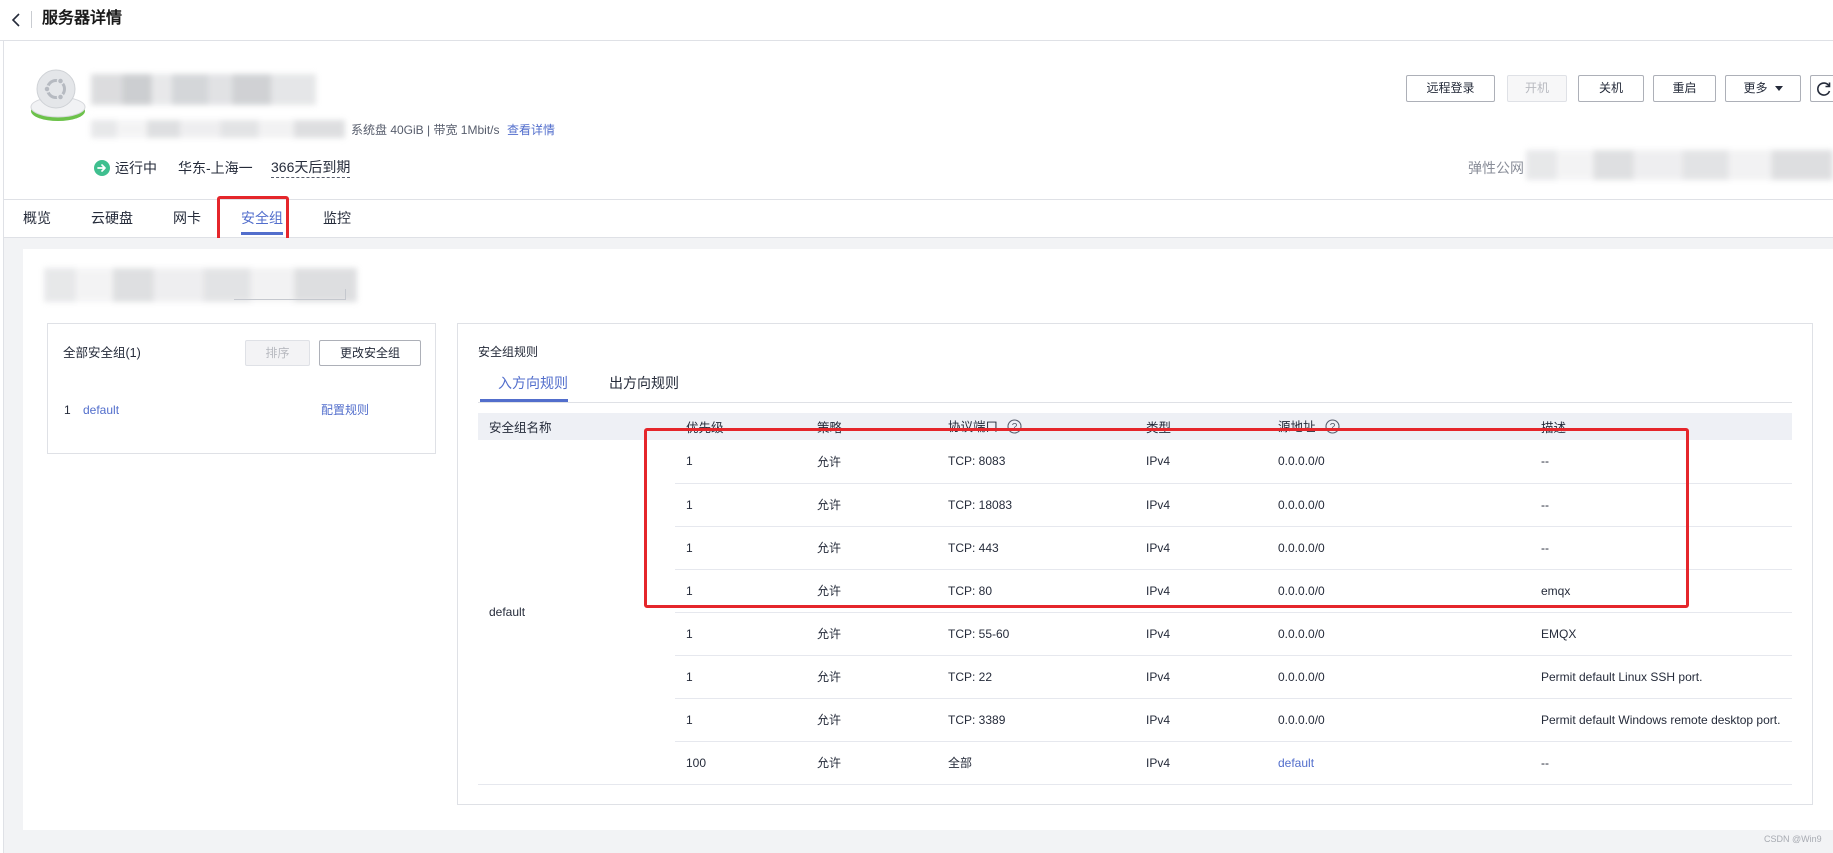 Image resolution: width=1833 pixels, height=853 pixels. Describe the element at coordinates (1537, 88) in the screenshot. I see `power-on-button: 开机` at that location.